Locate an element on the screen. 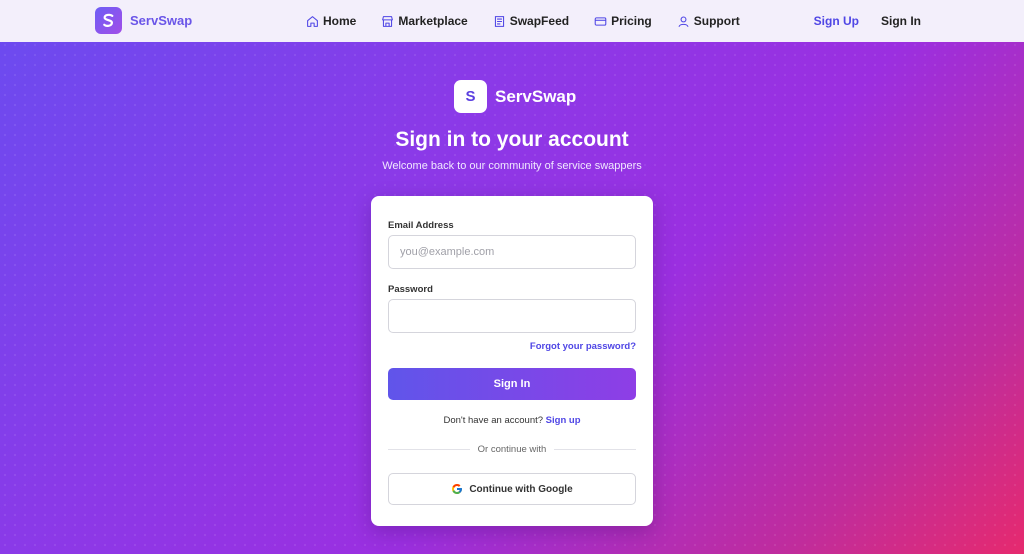 Image resolution: width=1024 pixels, height=554 pixels. email-field is located at coordinates (512, 252).